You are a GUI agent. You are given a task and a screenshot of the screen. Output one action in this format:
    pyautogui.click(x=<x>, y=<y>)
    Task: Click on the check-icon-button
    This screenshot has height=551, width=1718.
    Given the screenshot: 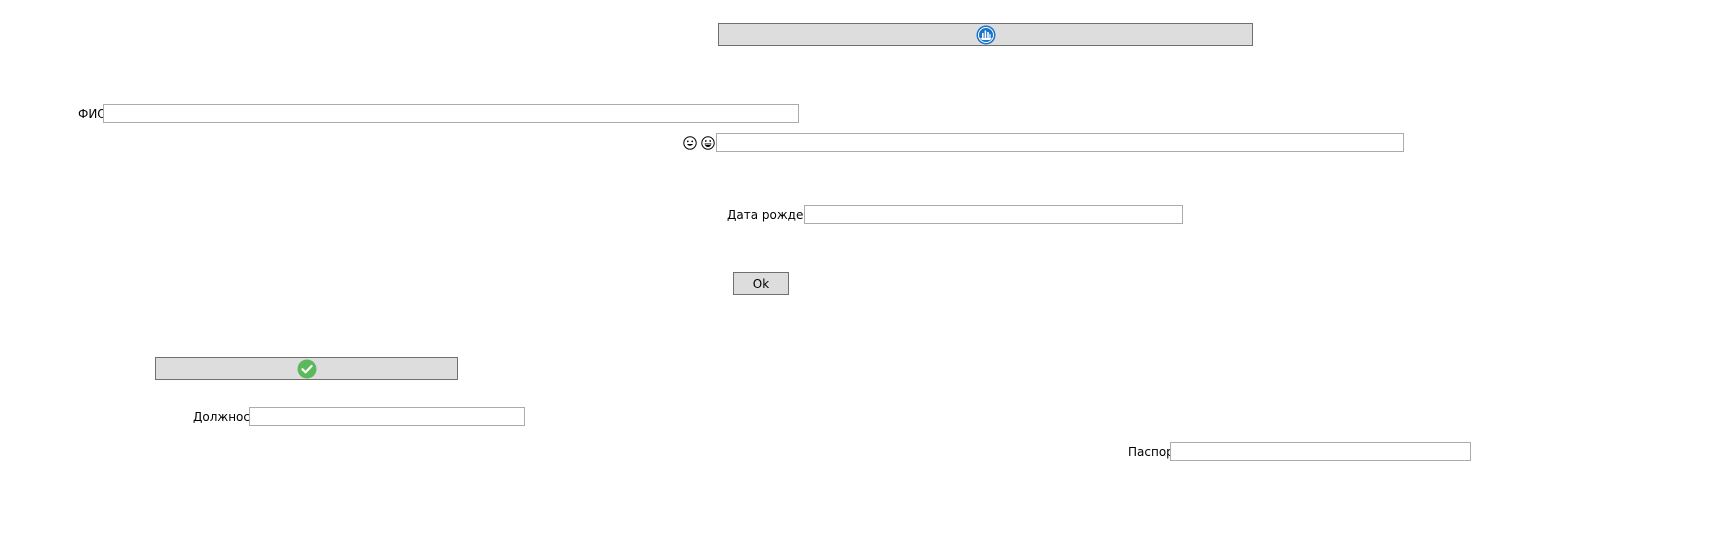 What is the action you would take?
    pyautogui.click(x=306, y=368)
    